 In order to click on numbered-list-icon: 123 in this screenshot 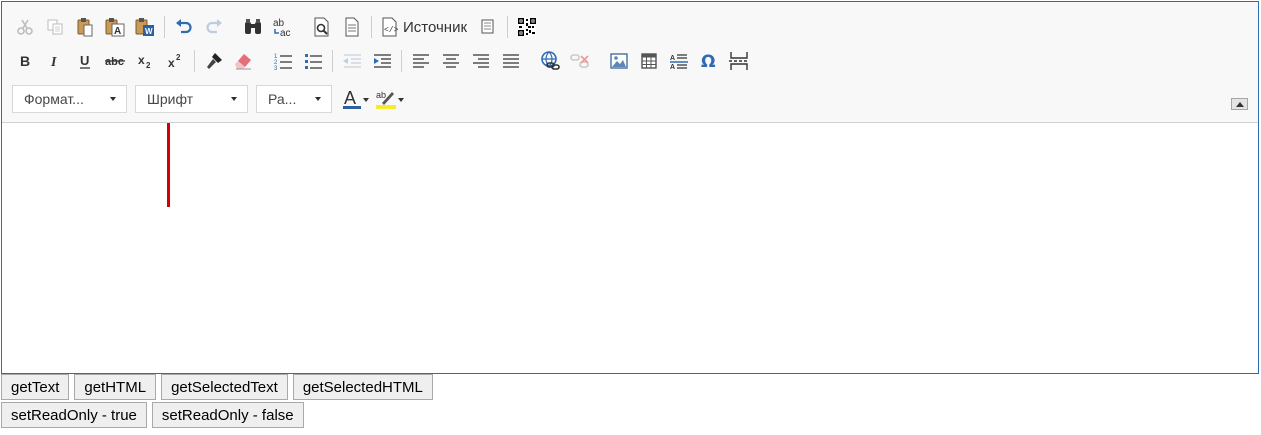, I will do `click(283, 61)`.